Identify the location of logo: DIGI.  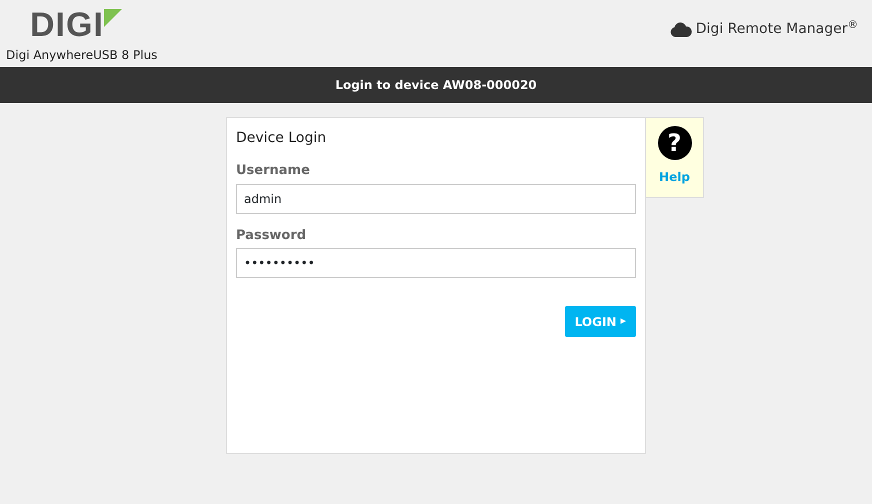
(67, 25).